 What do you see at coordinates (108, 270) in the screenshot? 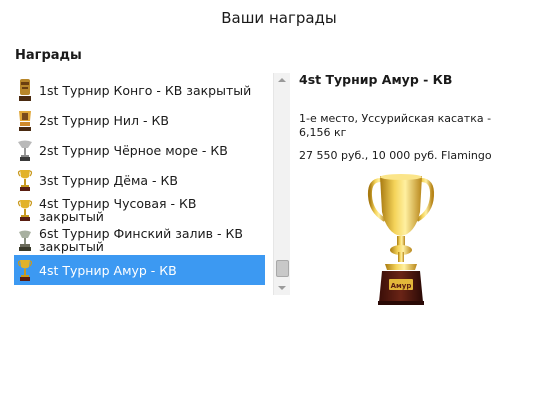
I see `list-item-label: 4st Турнир Амур - КВ` at bounding box center [108, 270].